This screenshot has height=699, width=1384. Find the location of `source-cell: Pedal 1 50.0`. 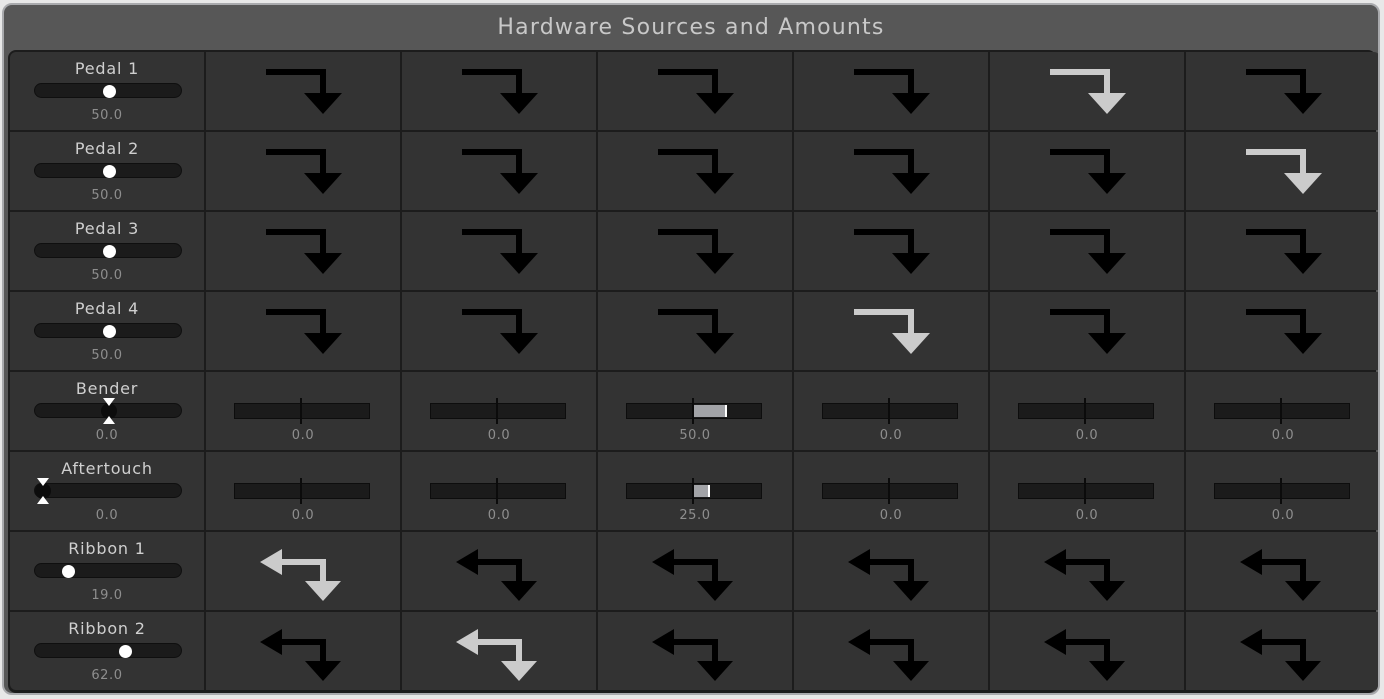

source-cell: Pedal 1 50.0 is located at coordinates (107, 91).